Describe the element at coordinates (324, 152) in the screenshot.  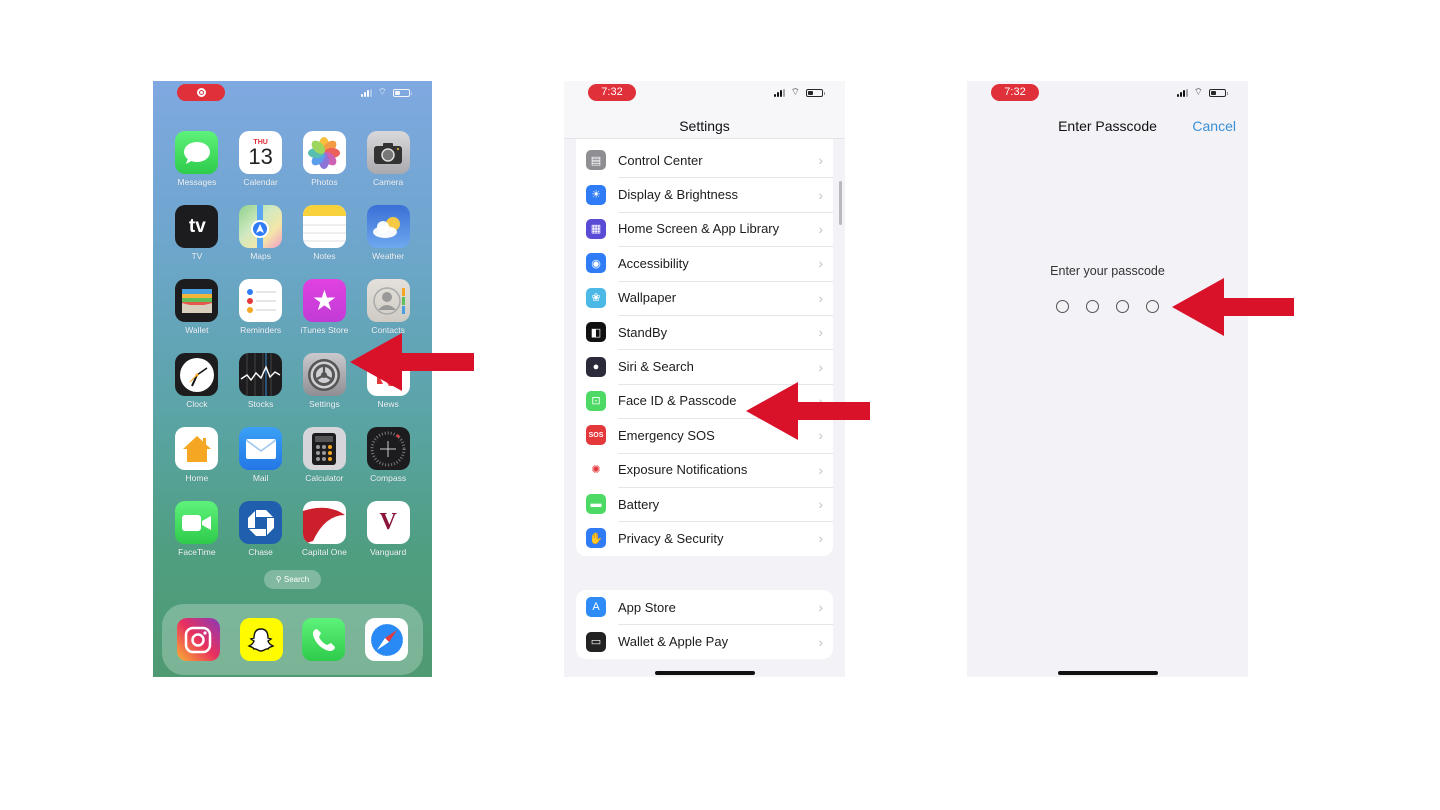
I see `photos-icon` at that location.